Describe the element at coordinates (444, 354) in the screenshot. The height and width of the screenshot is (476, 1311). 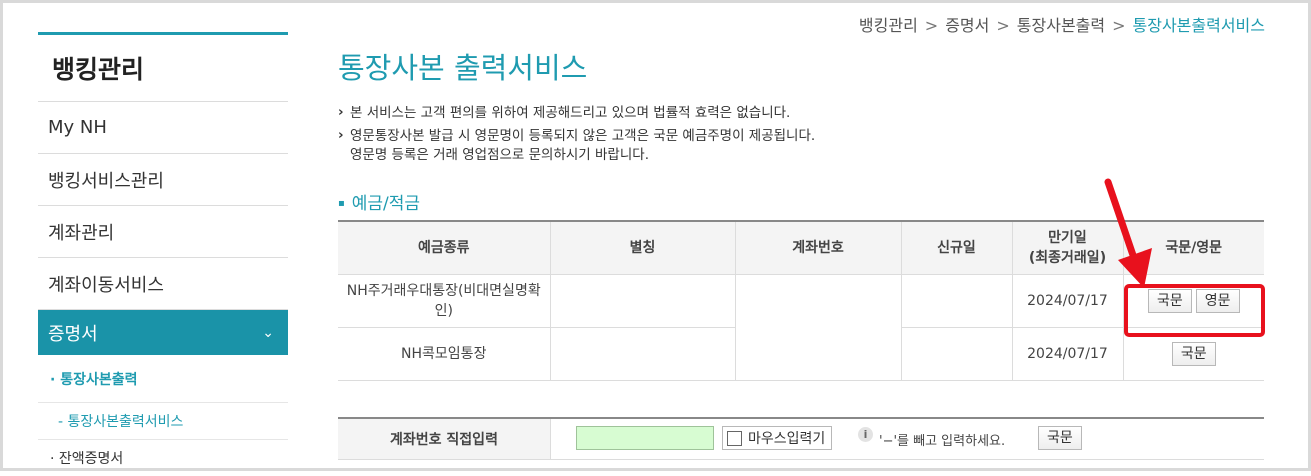
I see `cell-deposit-type: NH콕모임통장` at that location.